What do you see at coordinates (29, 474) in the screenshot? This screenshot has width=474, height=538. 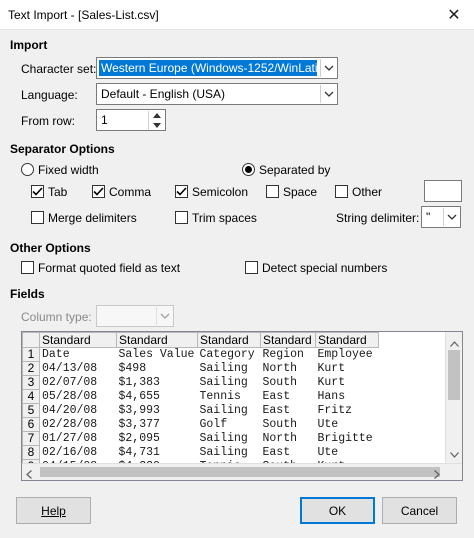 I see `scroll-left-icon` at bounding box center [29, 474].